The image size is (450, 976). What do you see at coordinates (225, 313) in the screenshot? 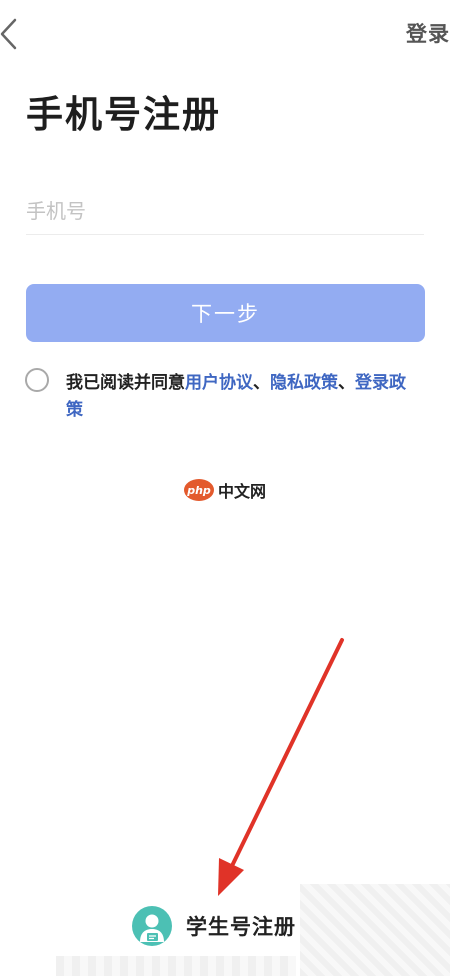
I see `next-button: 下一步` at bounding box center [225, 313].